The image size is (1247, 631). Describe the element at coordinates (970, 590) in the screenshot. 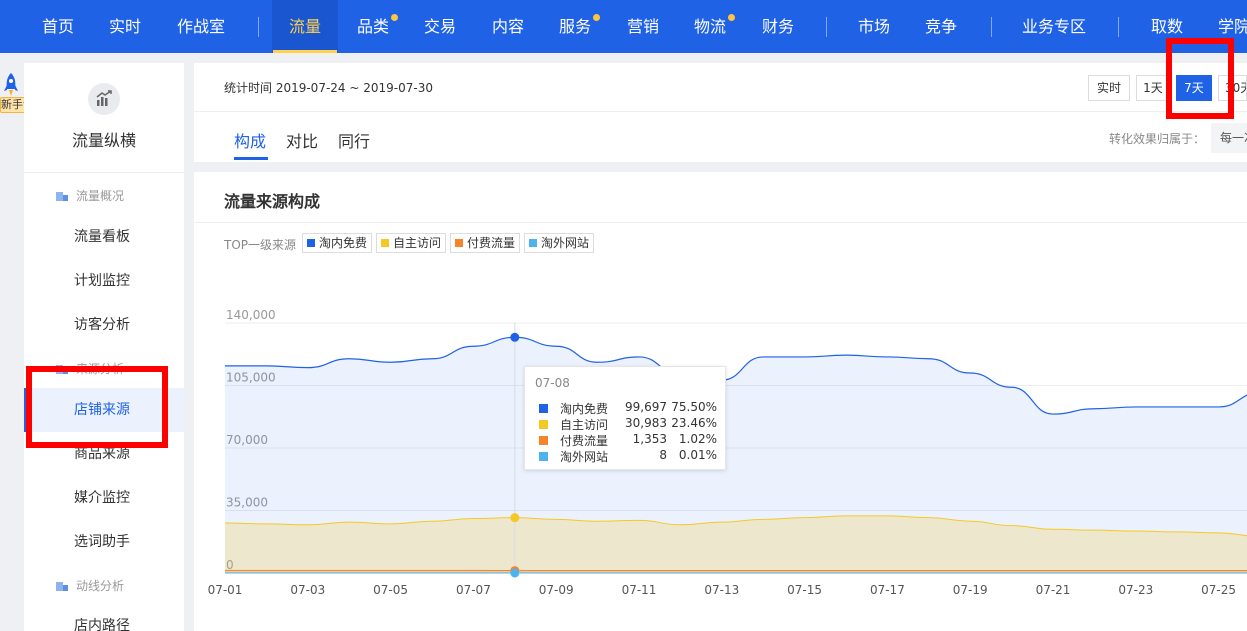

I see `x-tick-label: 07-19` at that location.